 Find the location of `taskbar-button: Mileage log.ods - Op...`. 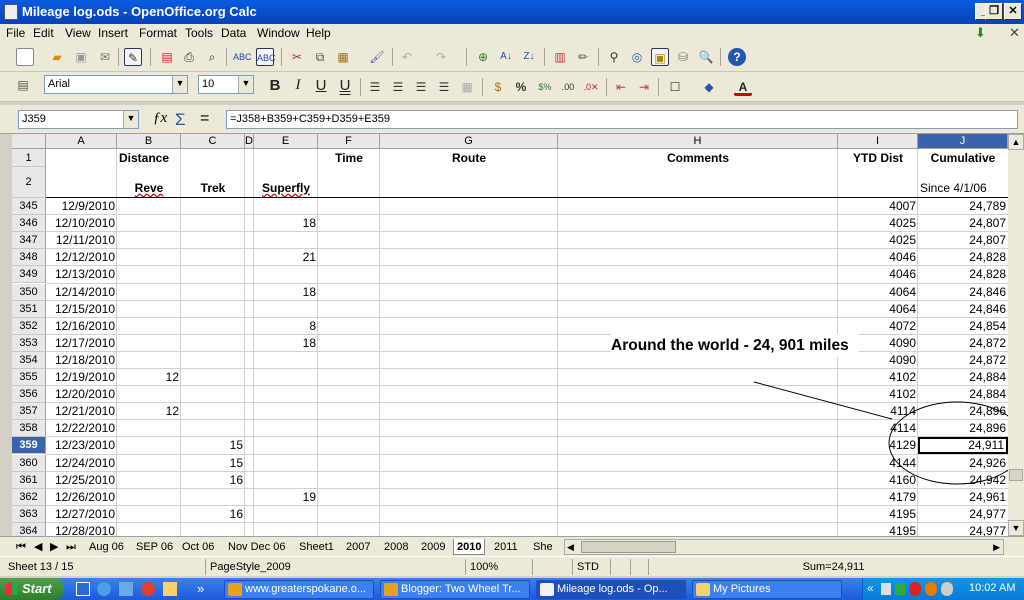

taskbar-button: Mileage log.ods - Op... is located at coordinates (611, 589).